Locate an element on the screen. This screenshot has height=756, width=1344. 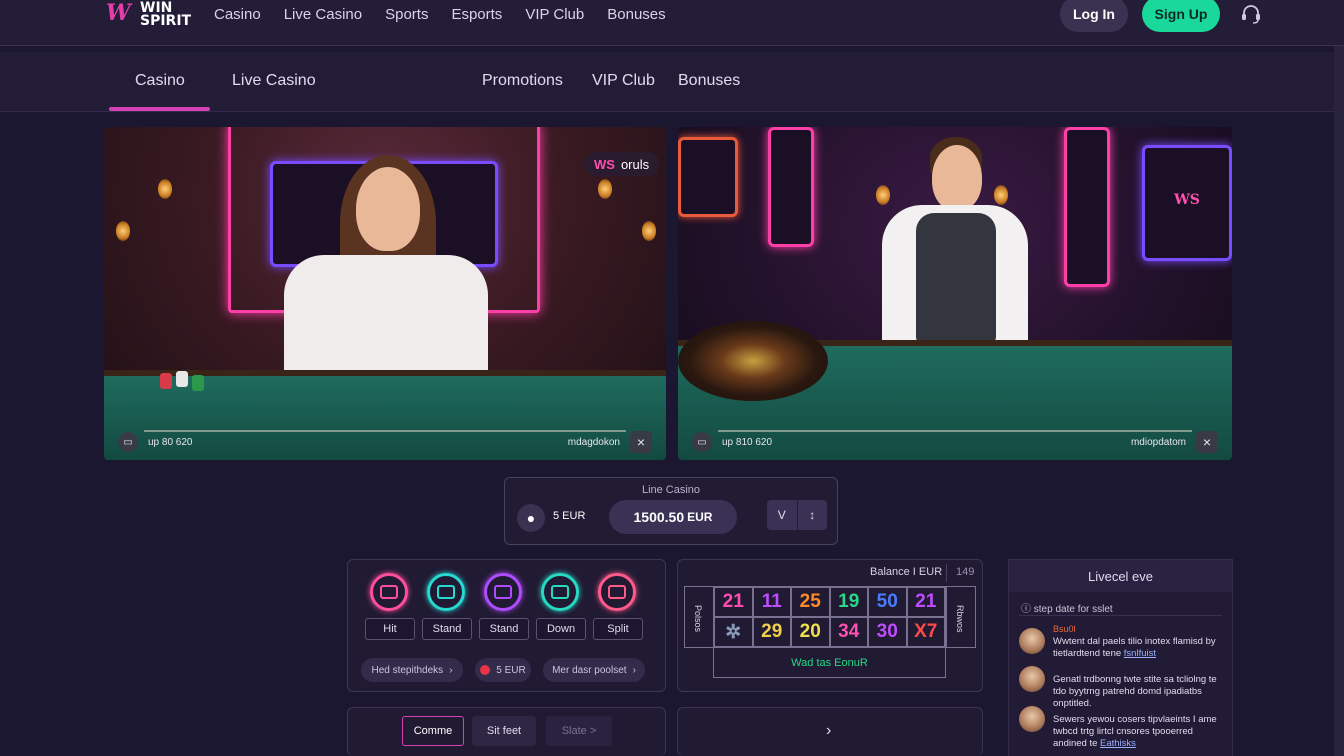
signup-button: Sign Up is located at coordinates (1181, 16).